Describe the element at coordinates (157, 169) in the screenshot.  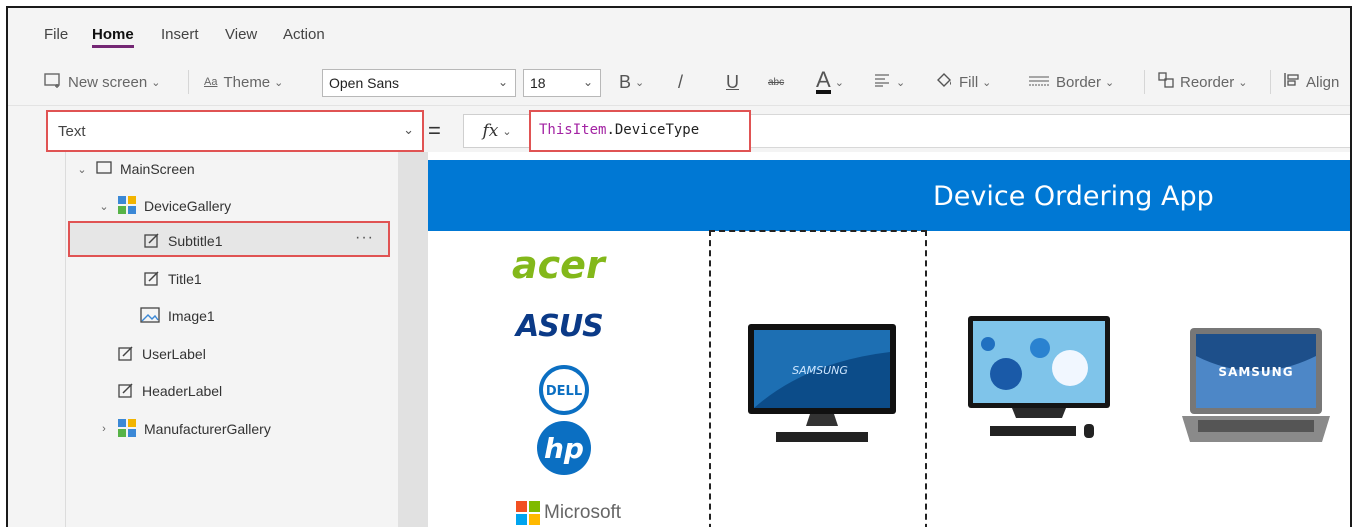
I see `tree-item-label: MainScreen` at that location.